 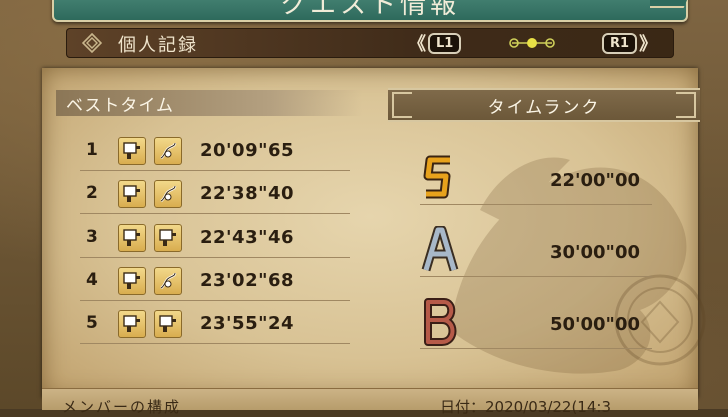 I want to click on quest-info-banner: クエスト情報, so click(x=372, y=11).